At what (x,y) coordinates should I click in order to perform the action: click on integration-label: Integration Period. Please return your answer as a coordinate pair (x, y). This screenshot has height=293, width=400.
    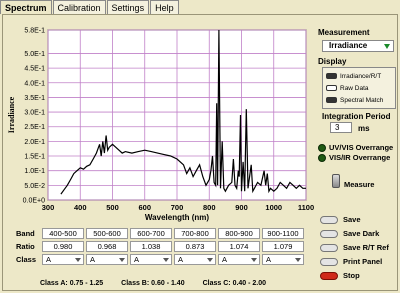
    Looking at the image, I should click on (356, 116).